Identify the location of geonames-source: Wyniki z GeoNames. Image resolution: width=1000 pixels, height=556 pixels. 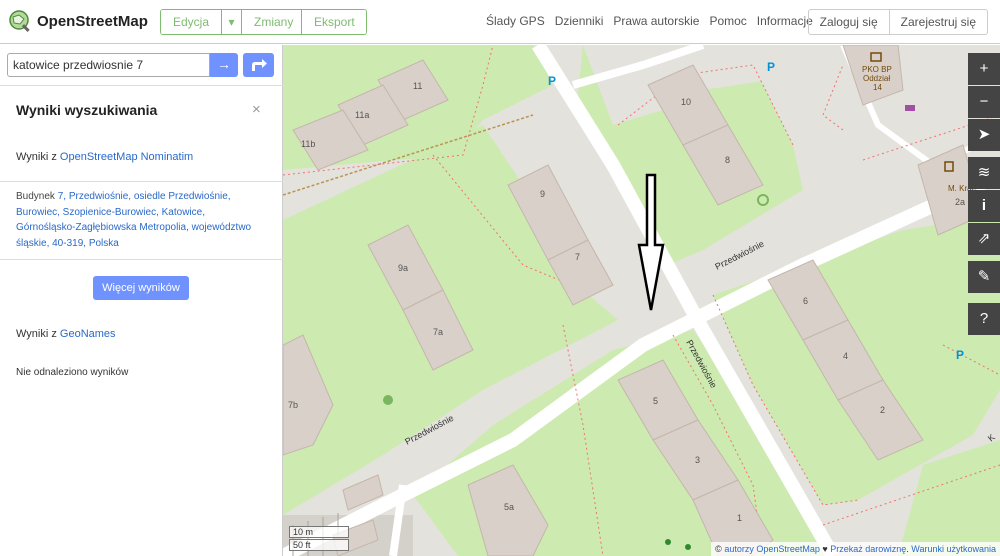
(66, 334).